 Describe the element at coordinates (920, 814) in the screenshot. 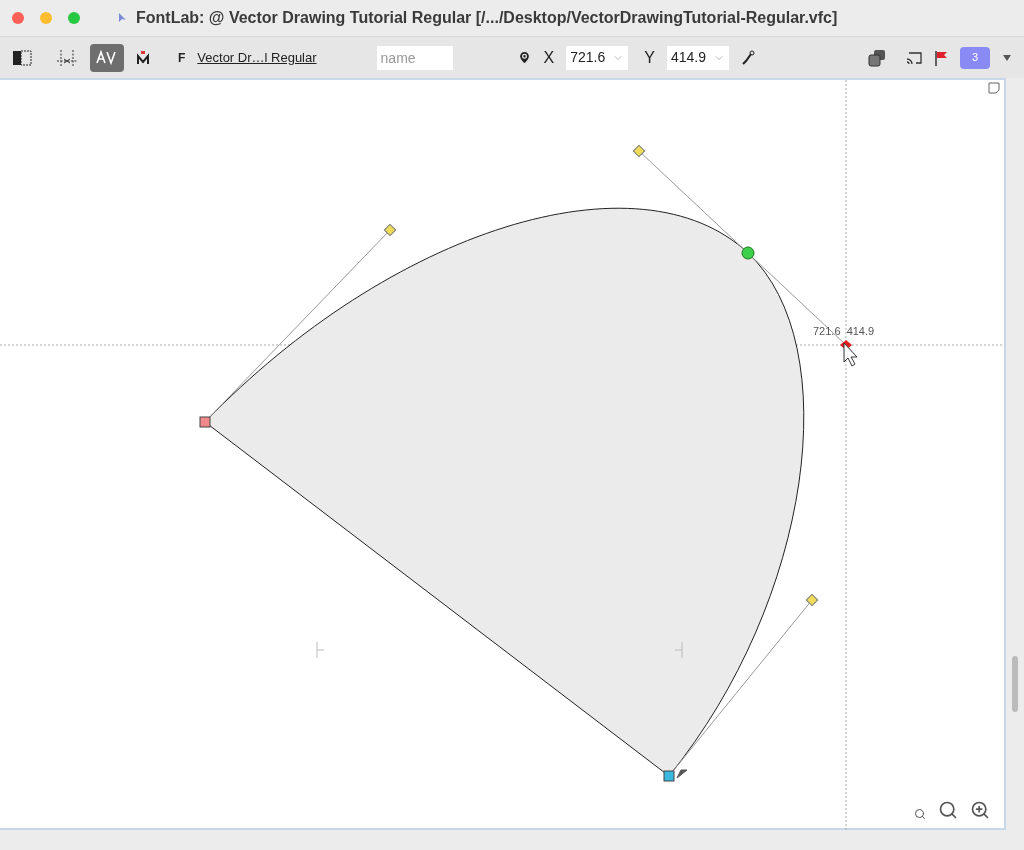

I see `zoom-out-icon` at that location.